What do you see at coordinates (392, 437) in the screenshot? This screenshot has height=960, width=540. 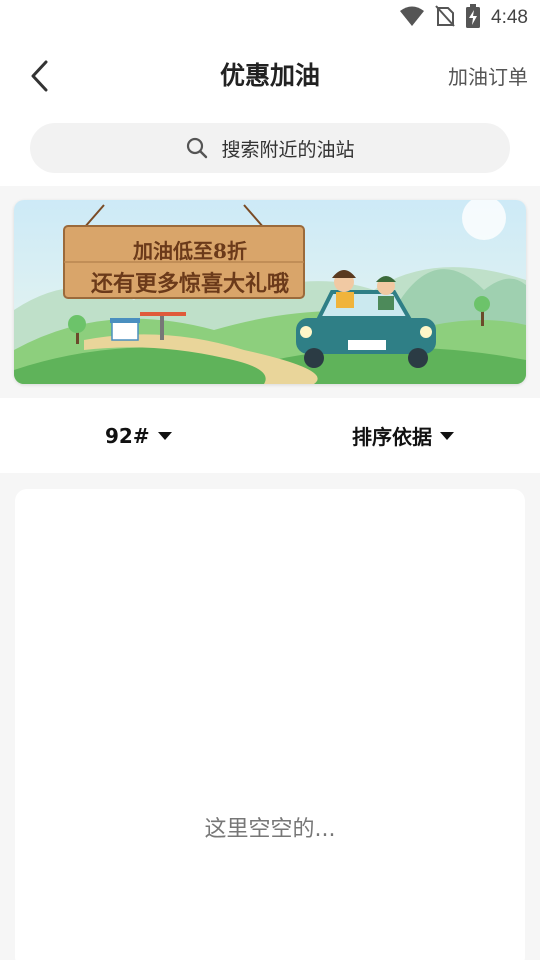 I see `sort-label: 排序依据` at bounding box center [392, 437].